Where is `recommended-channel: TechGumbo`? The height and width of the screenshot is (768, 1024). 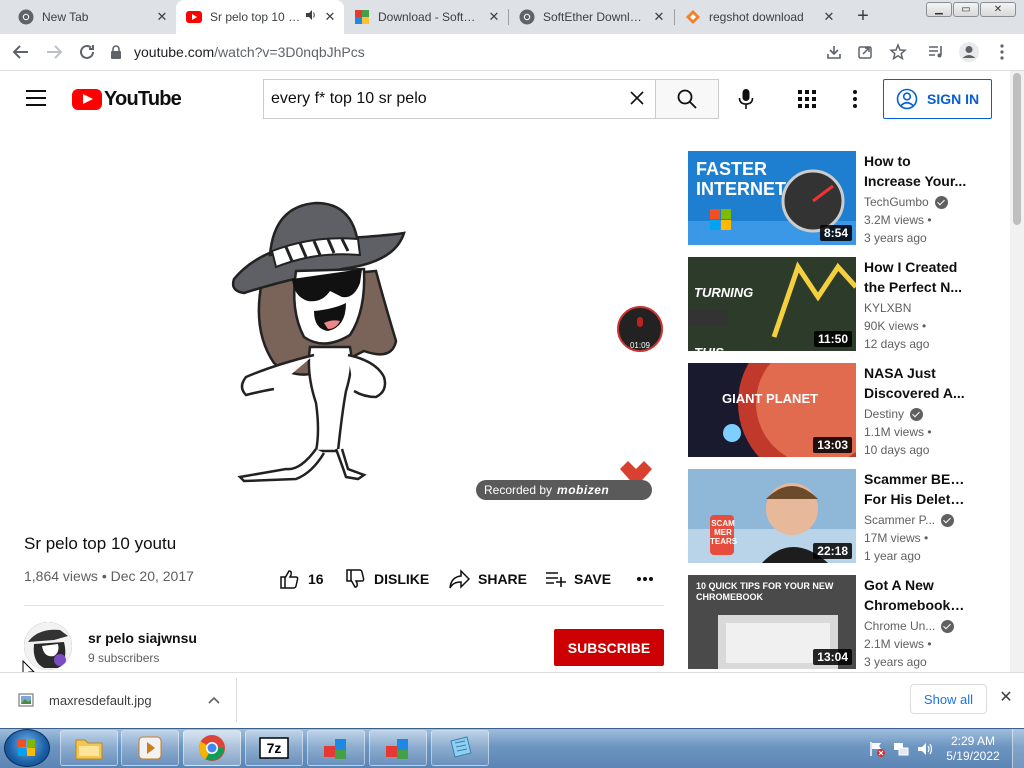
recommended-channel: TechGumbo is located at coordinates (906, 202).